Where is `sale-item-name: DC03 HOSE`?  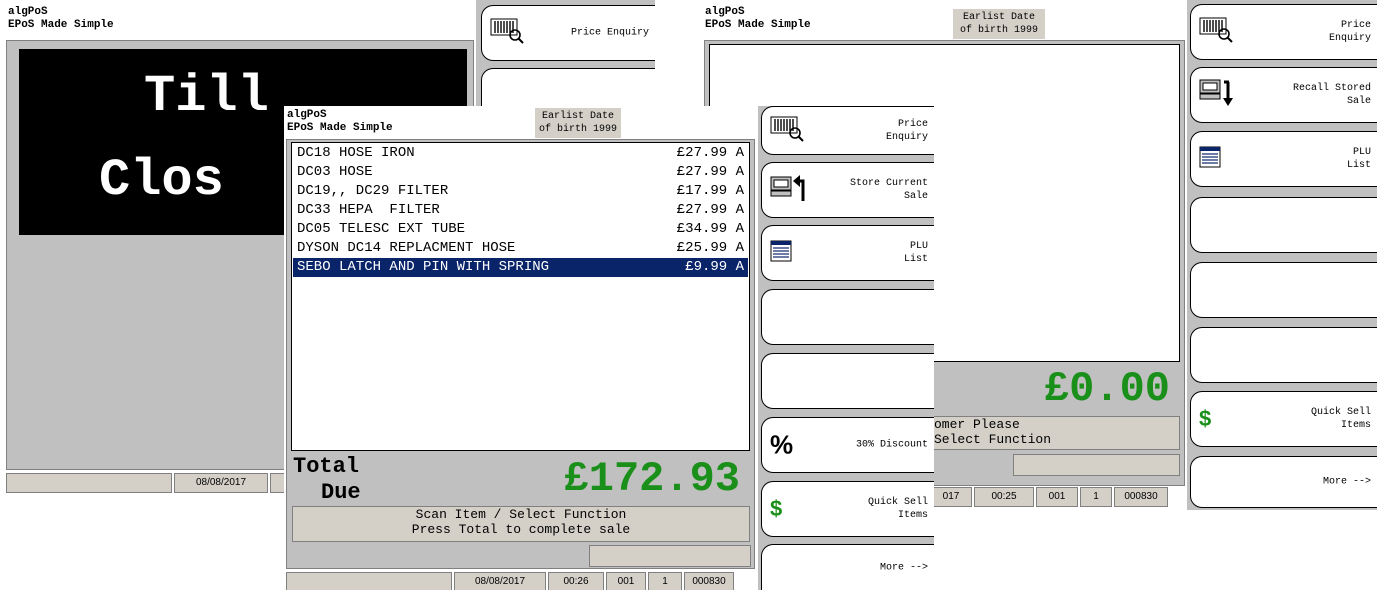
sale-item-name: DC03 HOSE is located at coordinates (335, 172).